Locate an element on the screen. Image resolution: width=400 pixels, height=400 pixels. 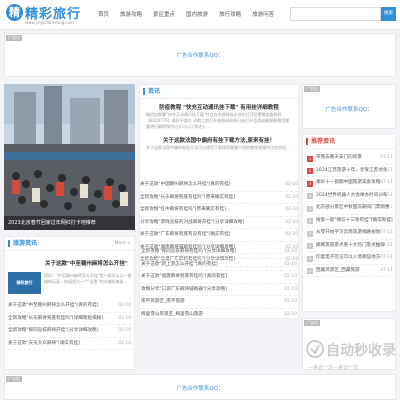
rank-number: 10 is located at coordinates (310, 271).